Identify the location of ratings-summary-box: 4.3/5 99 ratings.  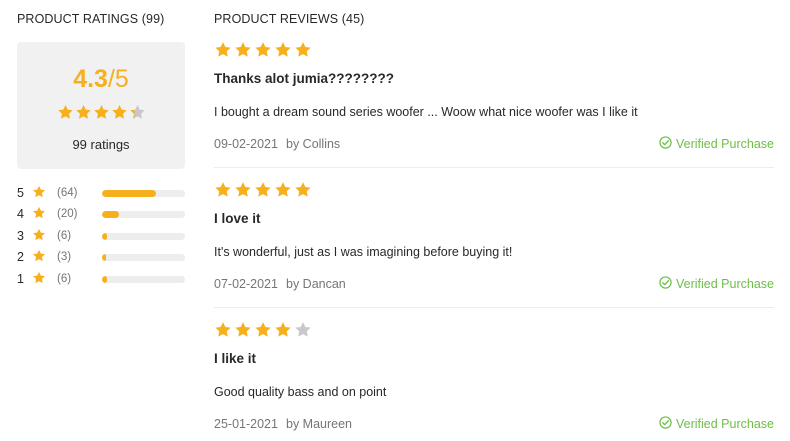
(101, 105).